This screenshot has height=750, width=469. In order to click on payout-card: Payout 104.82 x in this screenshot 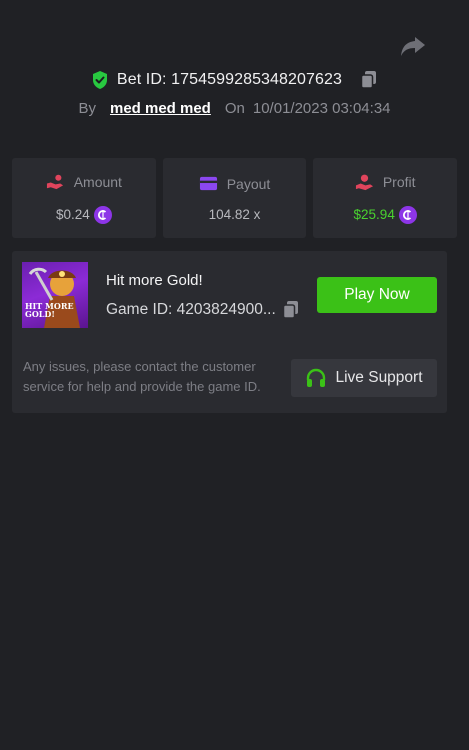, I will do `click(234, 198)`.